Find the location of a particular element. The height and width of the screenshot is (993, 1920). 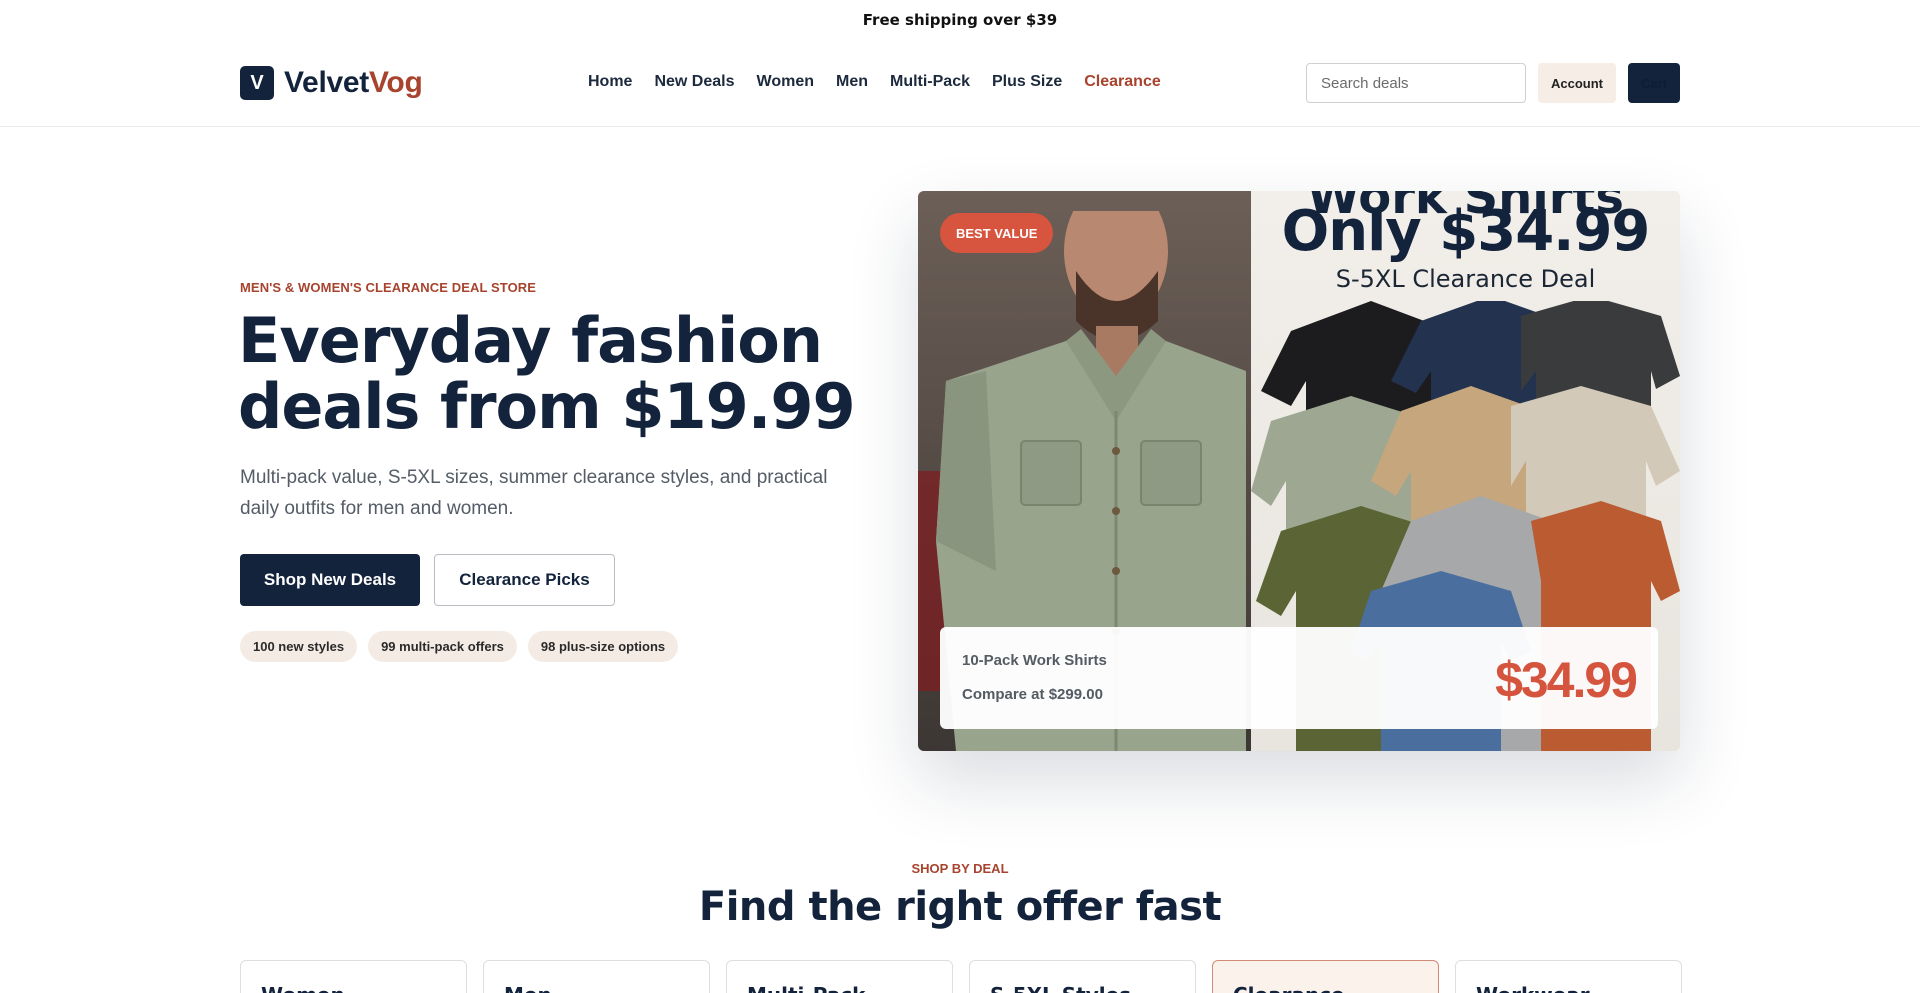

compare-price: Compare at $299.00 is located at coordinates (1032, 694).